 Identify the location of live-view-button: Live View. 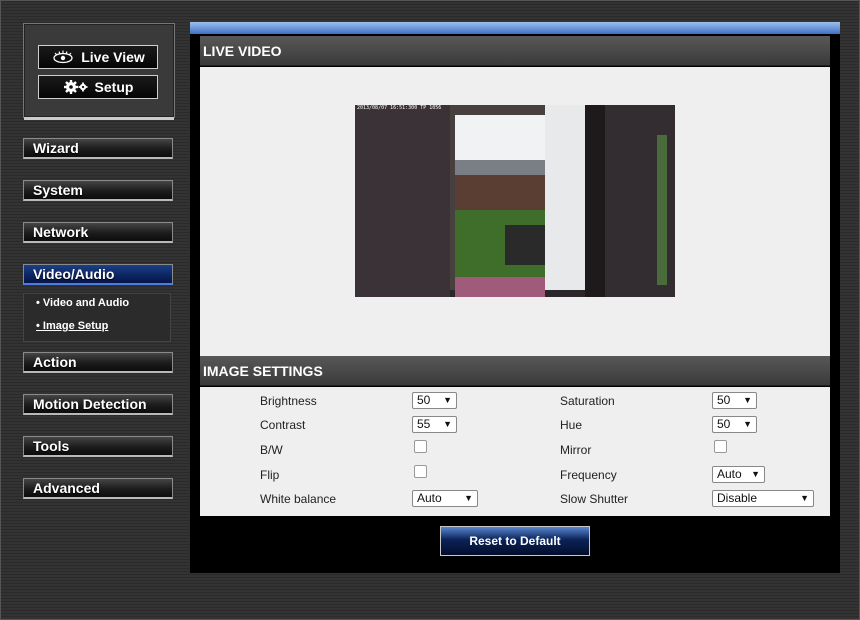
(98, 57).